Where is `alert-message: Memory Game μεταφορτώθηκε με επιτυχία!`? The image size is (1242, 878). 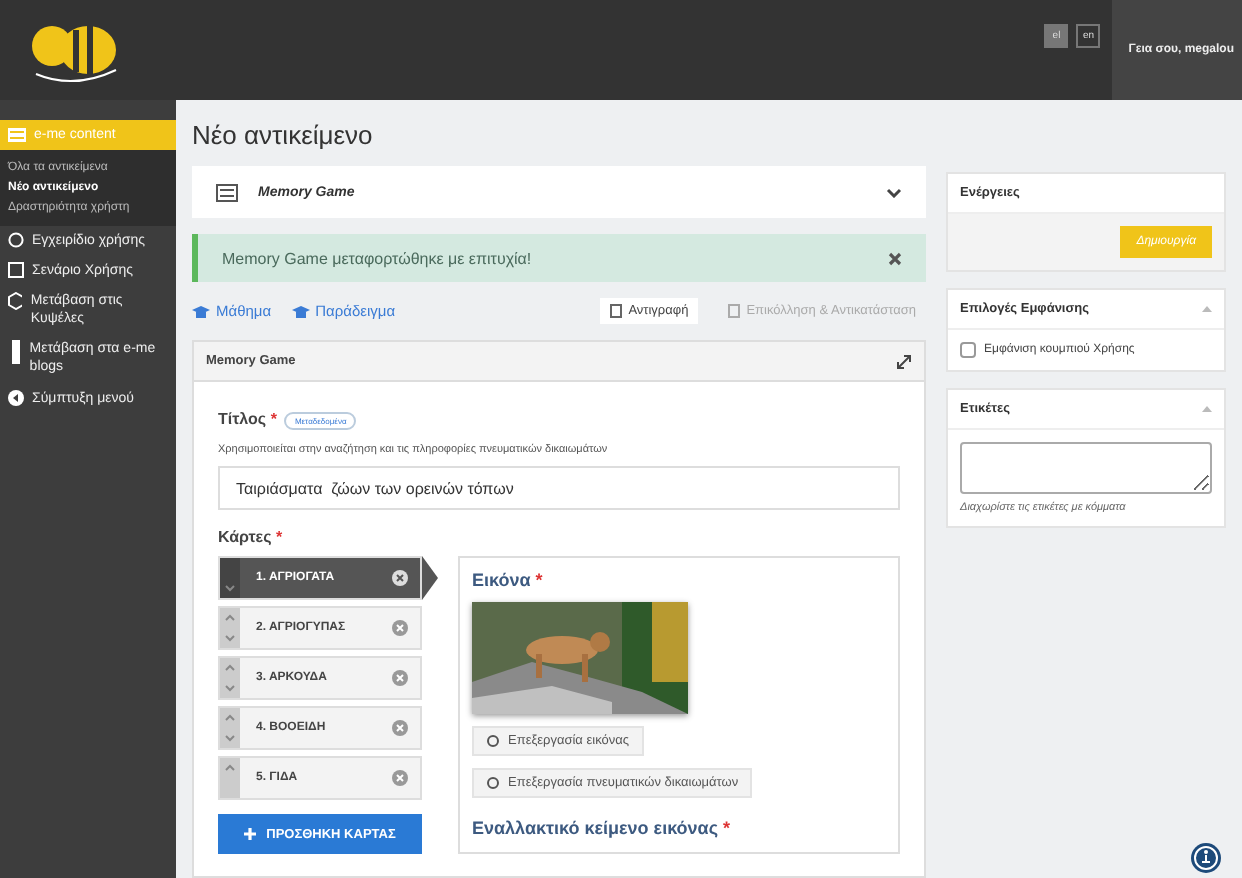 alert-message: Memory Game μεταφορτώθηκε με επιτυχία! is located at coordinates (377, 258).